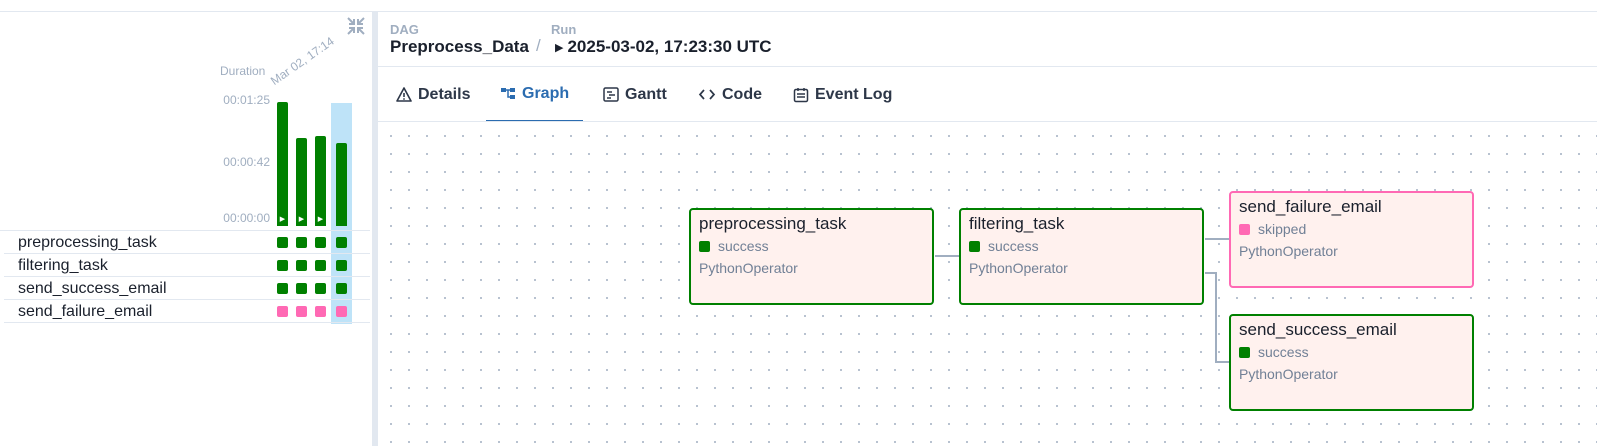  Describe the element at coordinates (246, 100) in the screenshot. I see `tick-label-max: 00:01:25` at that location.